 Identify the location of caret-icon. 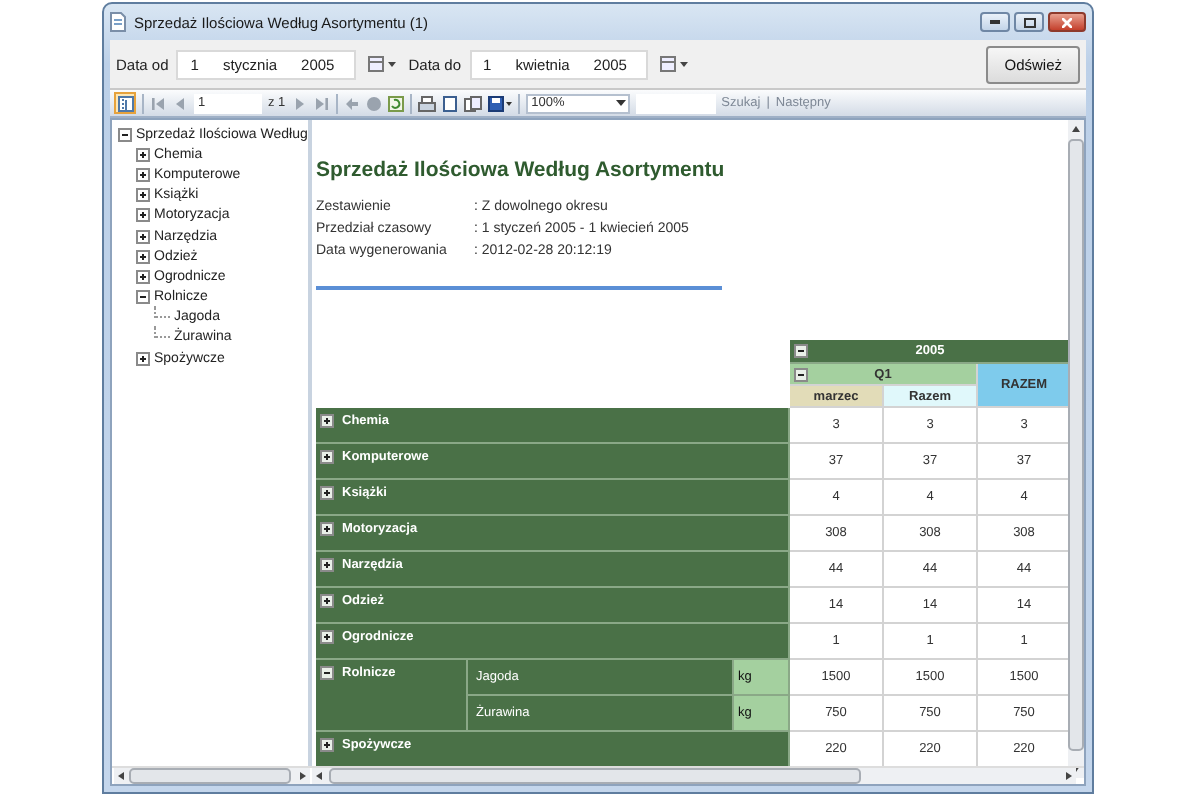
(620, 103).